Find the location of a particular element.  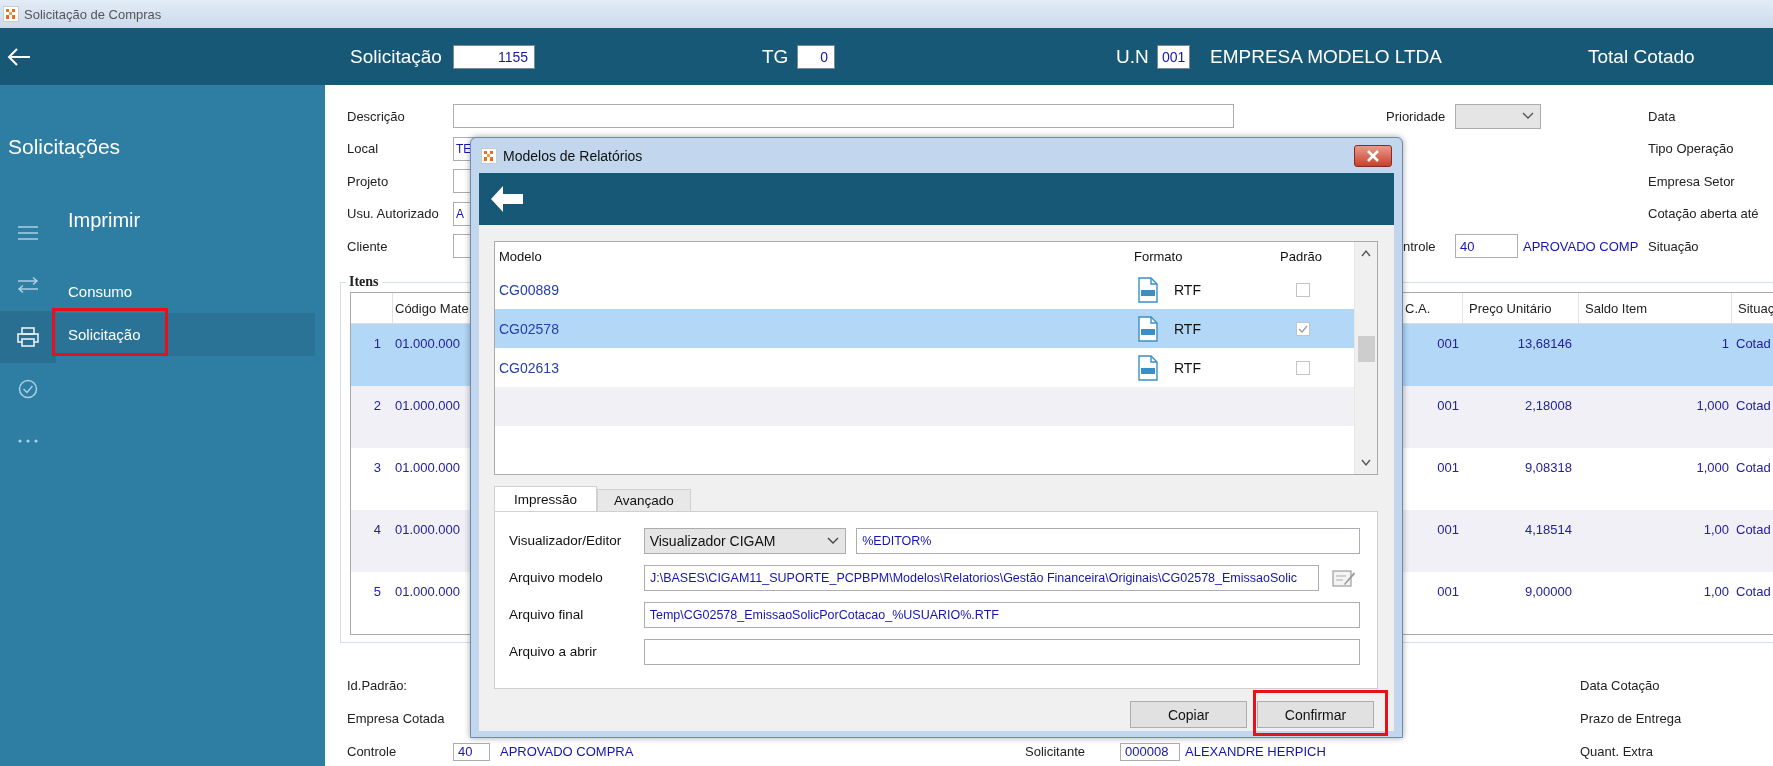

field-label: Projeto is located at coordinates (368, 181).